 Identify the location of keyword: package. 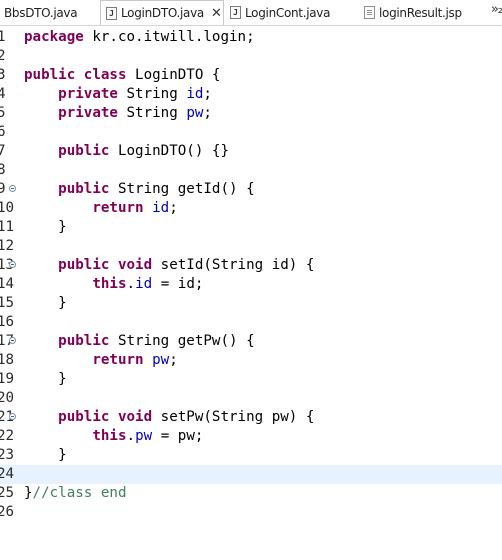
(54, 37).